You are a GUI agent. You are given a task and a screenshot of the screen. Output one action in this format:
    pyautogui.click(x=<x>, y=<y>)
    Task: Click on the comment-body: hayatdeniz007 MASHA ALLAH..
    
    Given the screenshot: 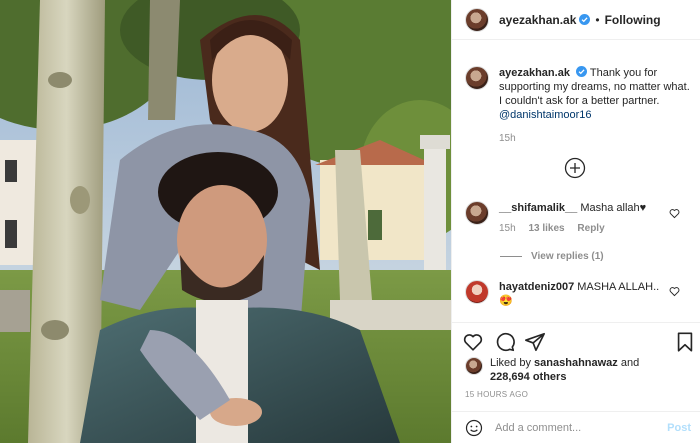 What is the action you would take?
    pyautogui.click(x=579, y=287)
    